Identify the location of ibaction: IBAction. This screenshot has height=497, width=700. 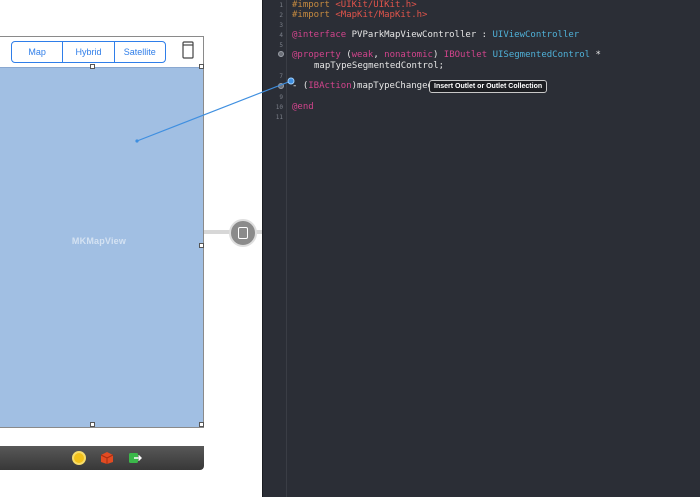
(330, 86).